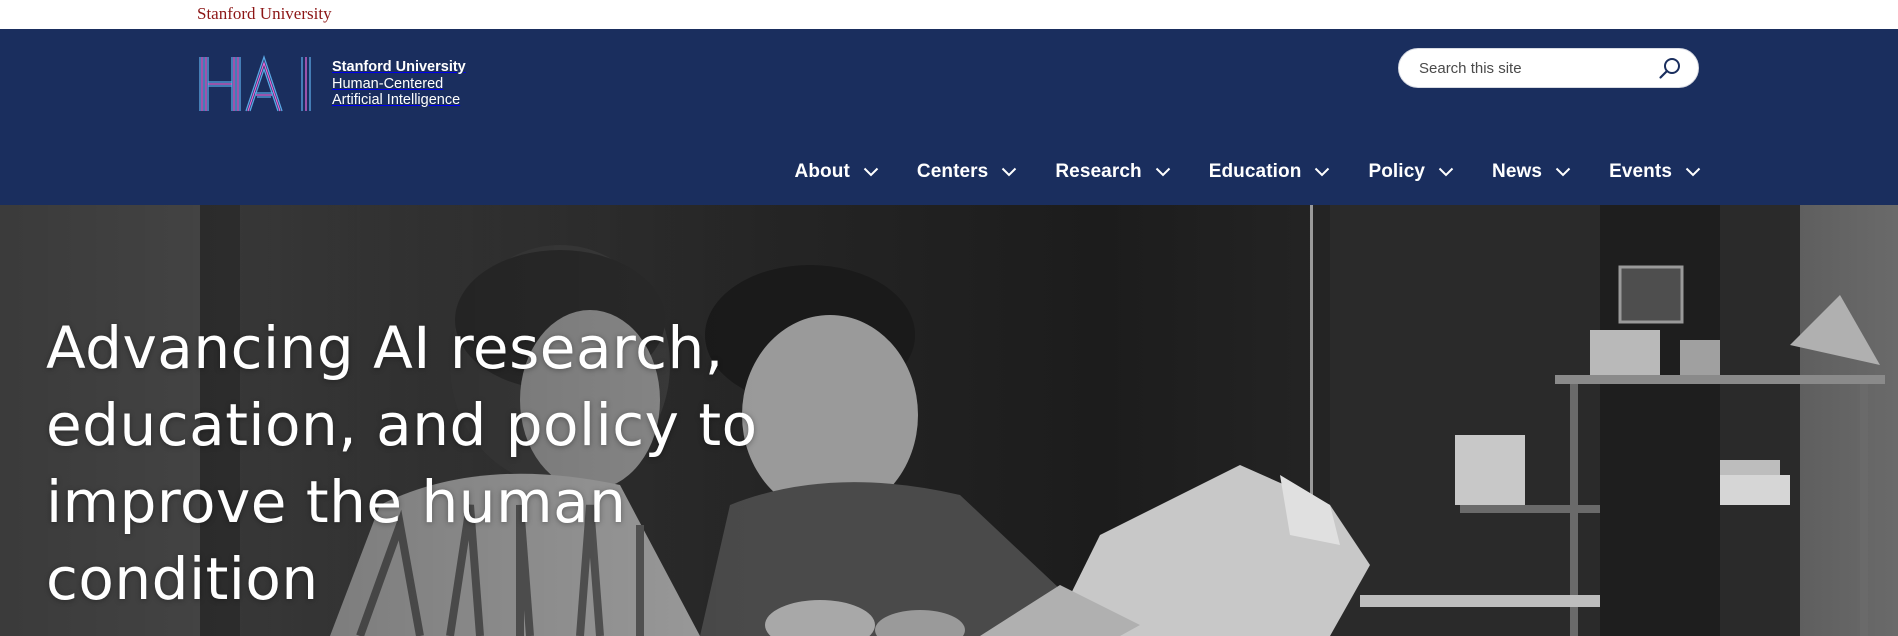 Image resolution: width=1898 pixels, height=636 pixels. What do you see at coordinates (264, 14) in the screenshot?
I see `stanford-university-link: Stanford University` at bounding box center [264, 14].